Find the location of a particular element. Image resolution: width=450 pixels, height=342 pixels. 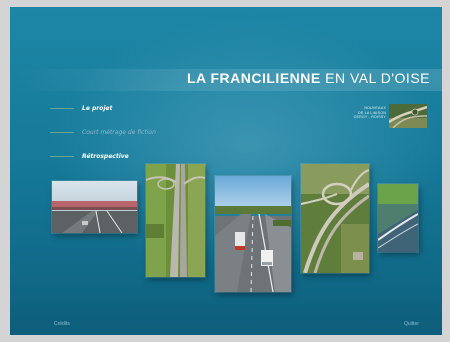

photo-highway-trucks is located at coordinates (253, 234).